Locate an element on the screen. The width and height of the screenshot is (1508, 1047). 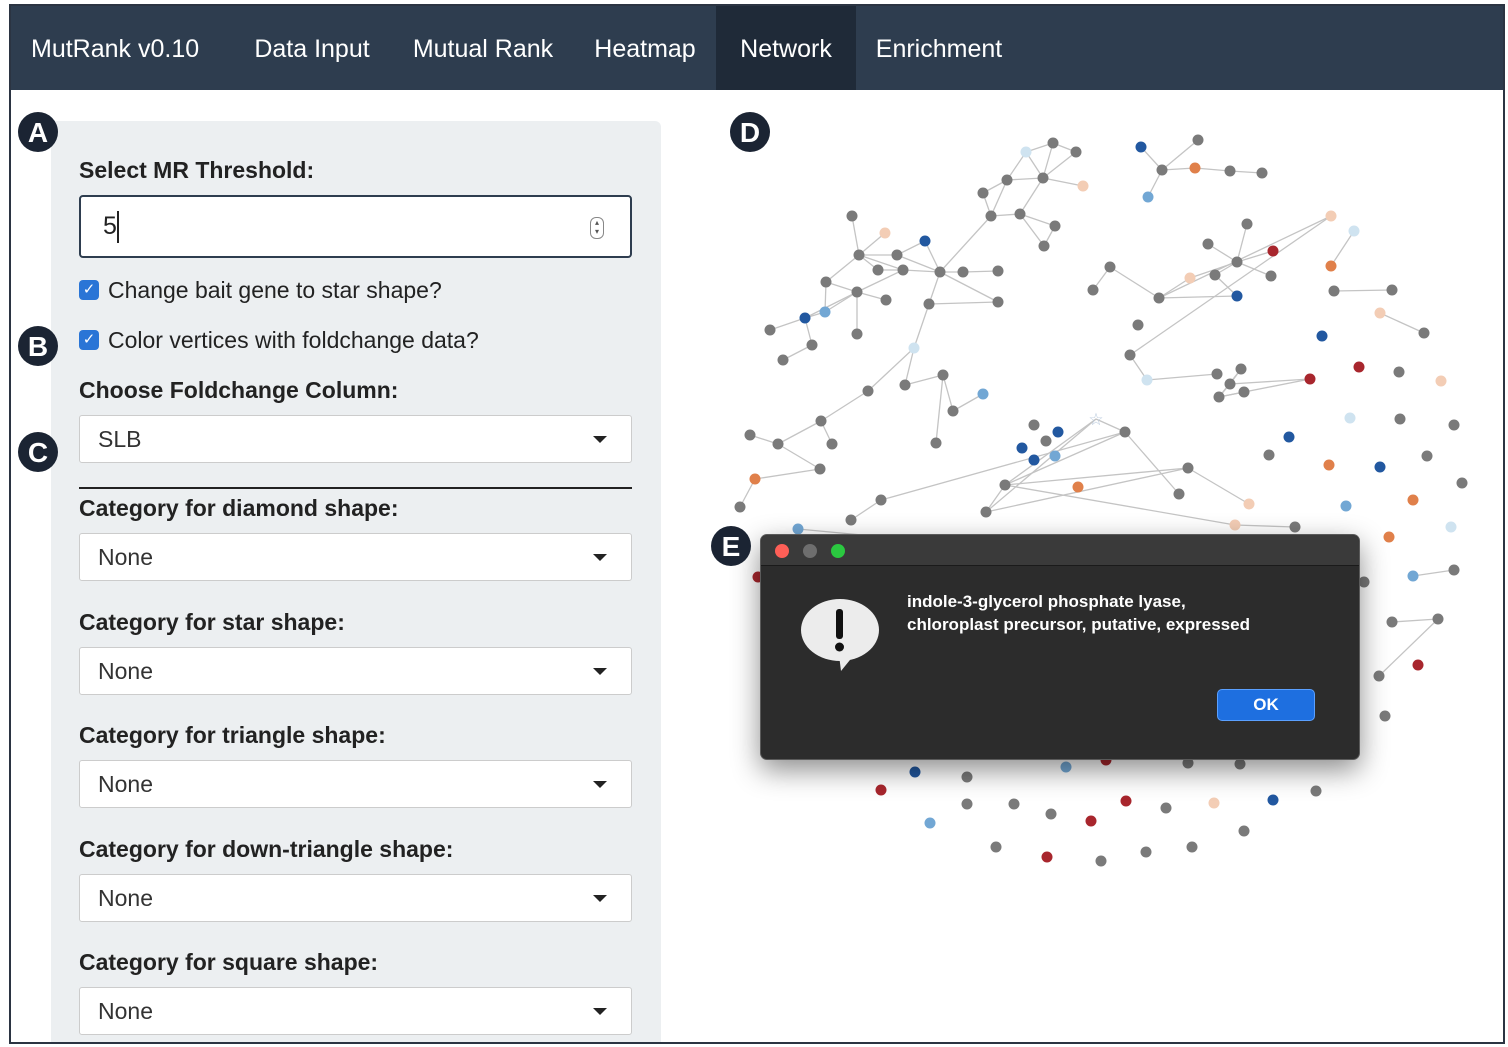
zoom-window-icon is located at coordinates (838, 551).